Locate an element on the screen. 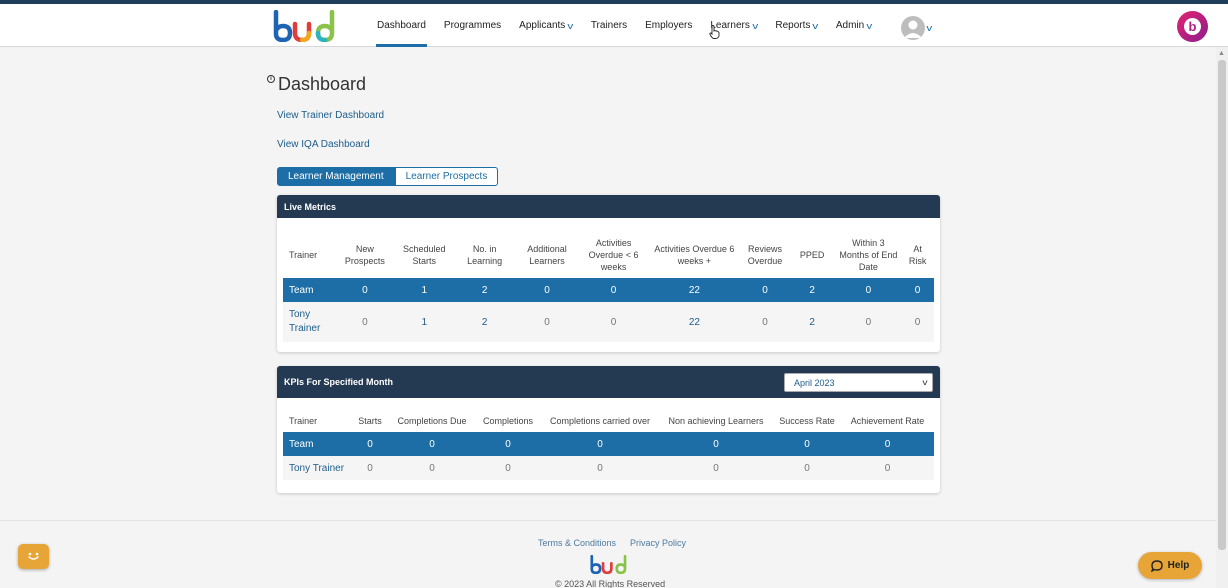 The height and width of the screenshot is (588, 1228). table-row-trainer: Tony Trainer 0 1 2 0 0 22 0 2 0 0 is located at coordinates (608, 322).